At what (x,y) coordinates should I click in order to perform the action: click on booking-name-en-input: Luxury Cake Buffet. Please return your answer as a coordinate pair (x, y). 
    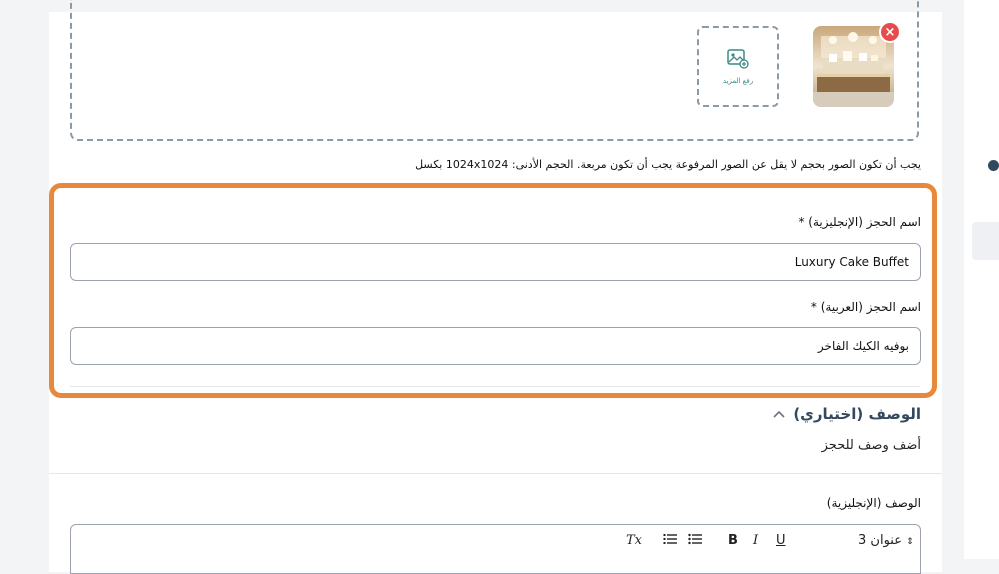
    Looking at the image, I should click on (495, 262).